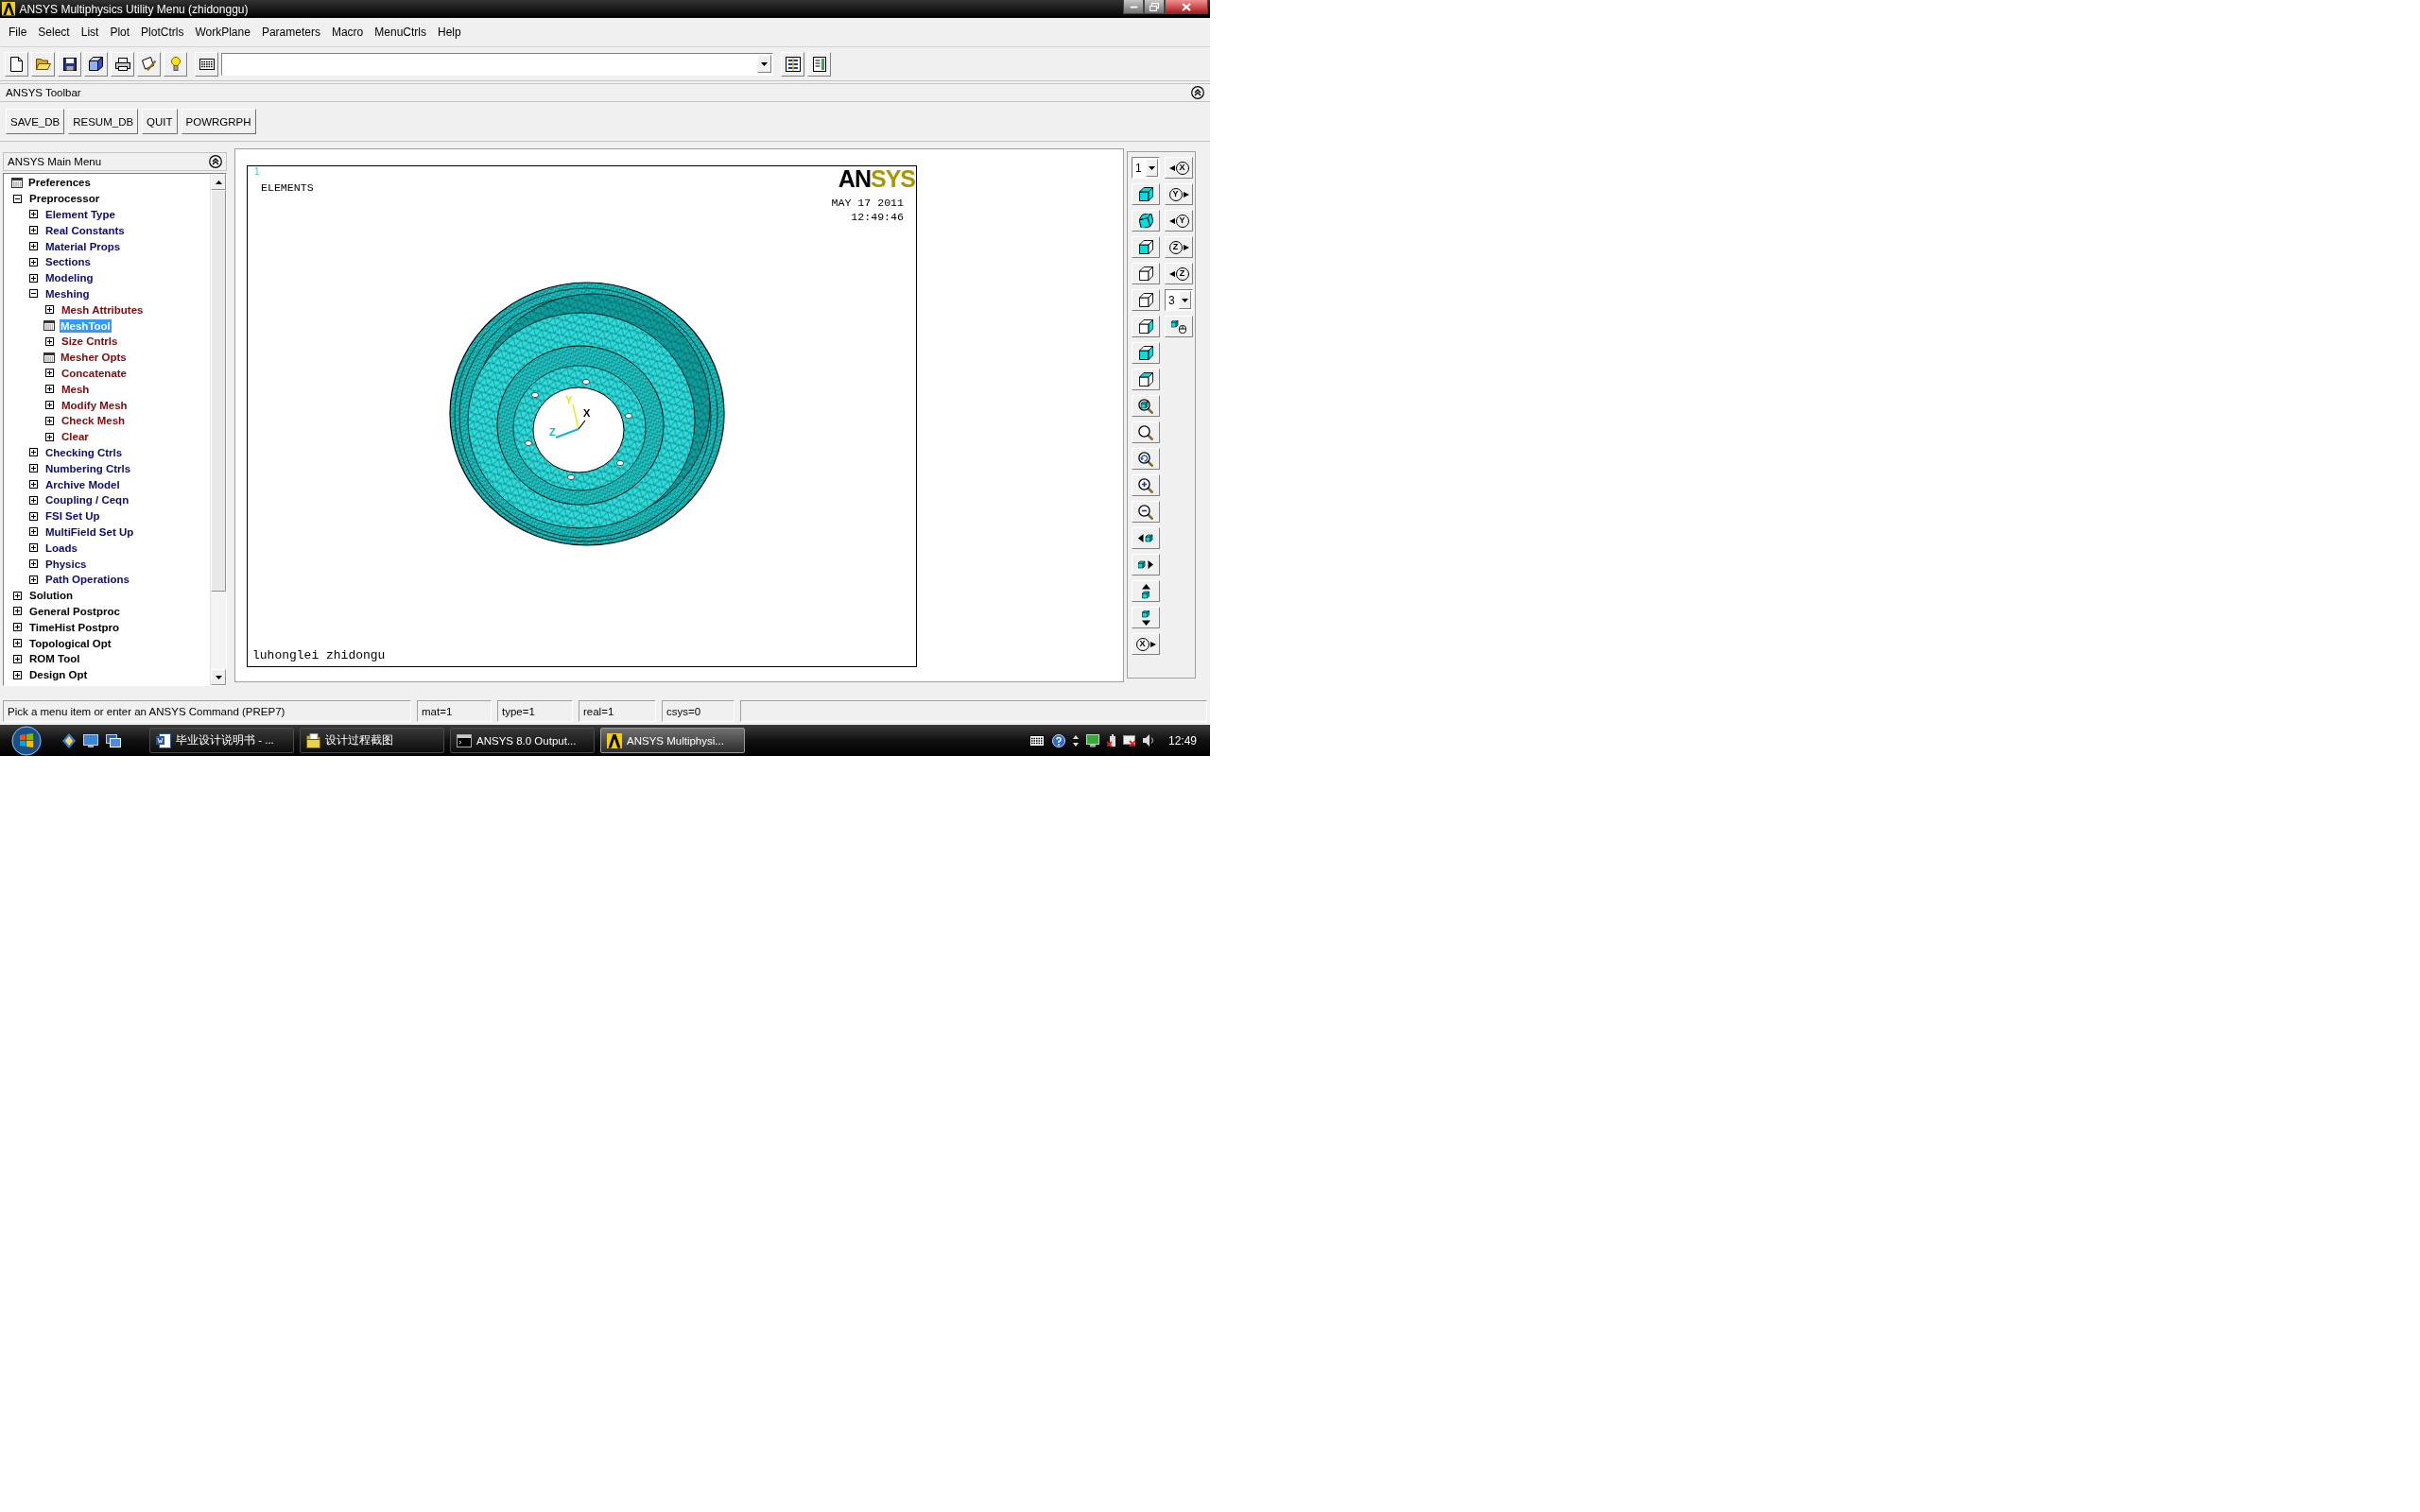  I want to click on down-arrow-icon, so click(218, 677).